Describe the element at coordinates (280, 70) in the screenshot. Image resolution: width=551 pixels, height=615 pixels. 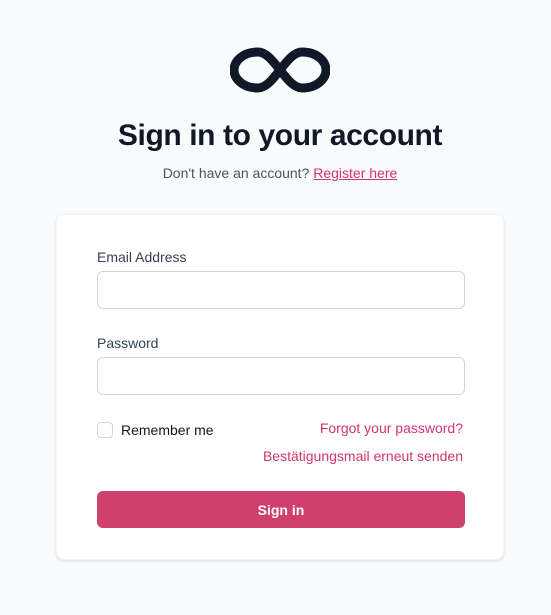
I see `infinity-logo-icon` at that location.